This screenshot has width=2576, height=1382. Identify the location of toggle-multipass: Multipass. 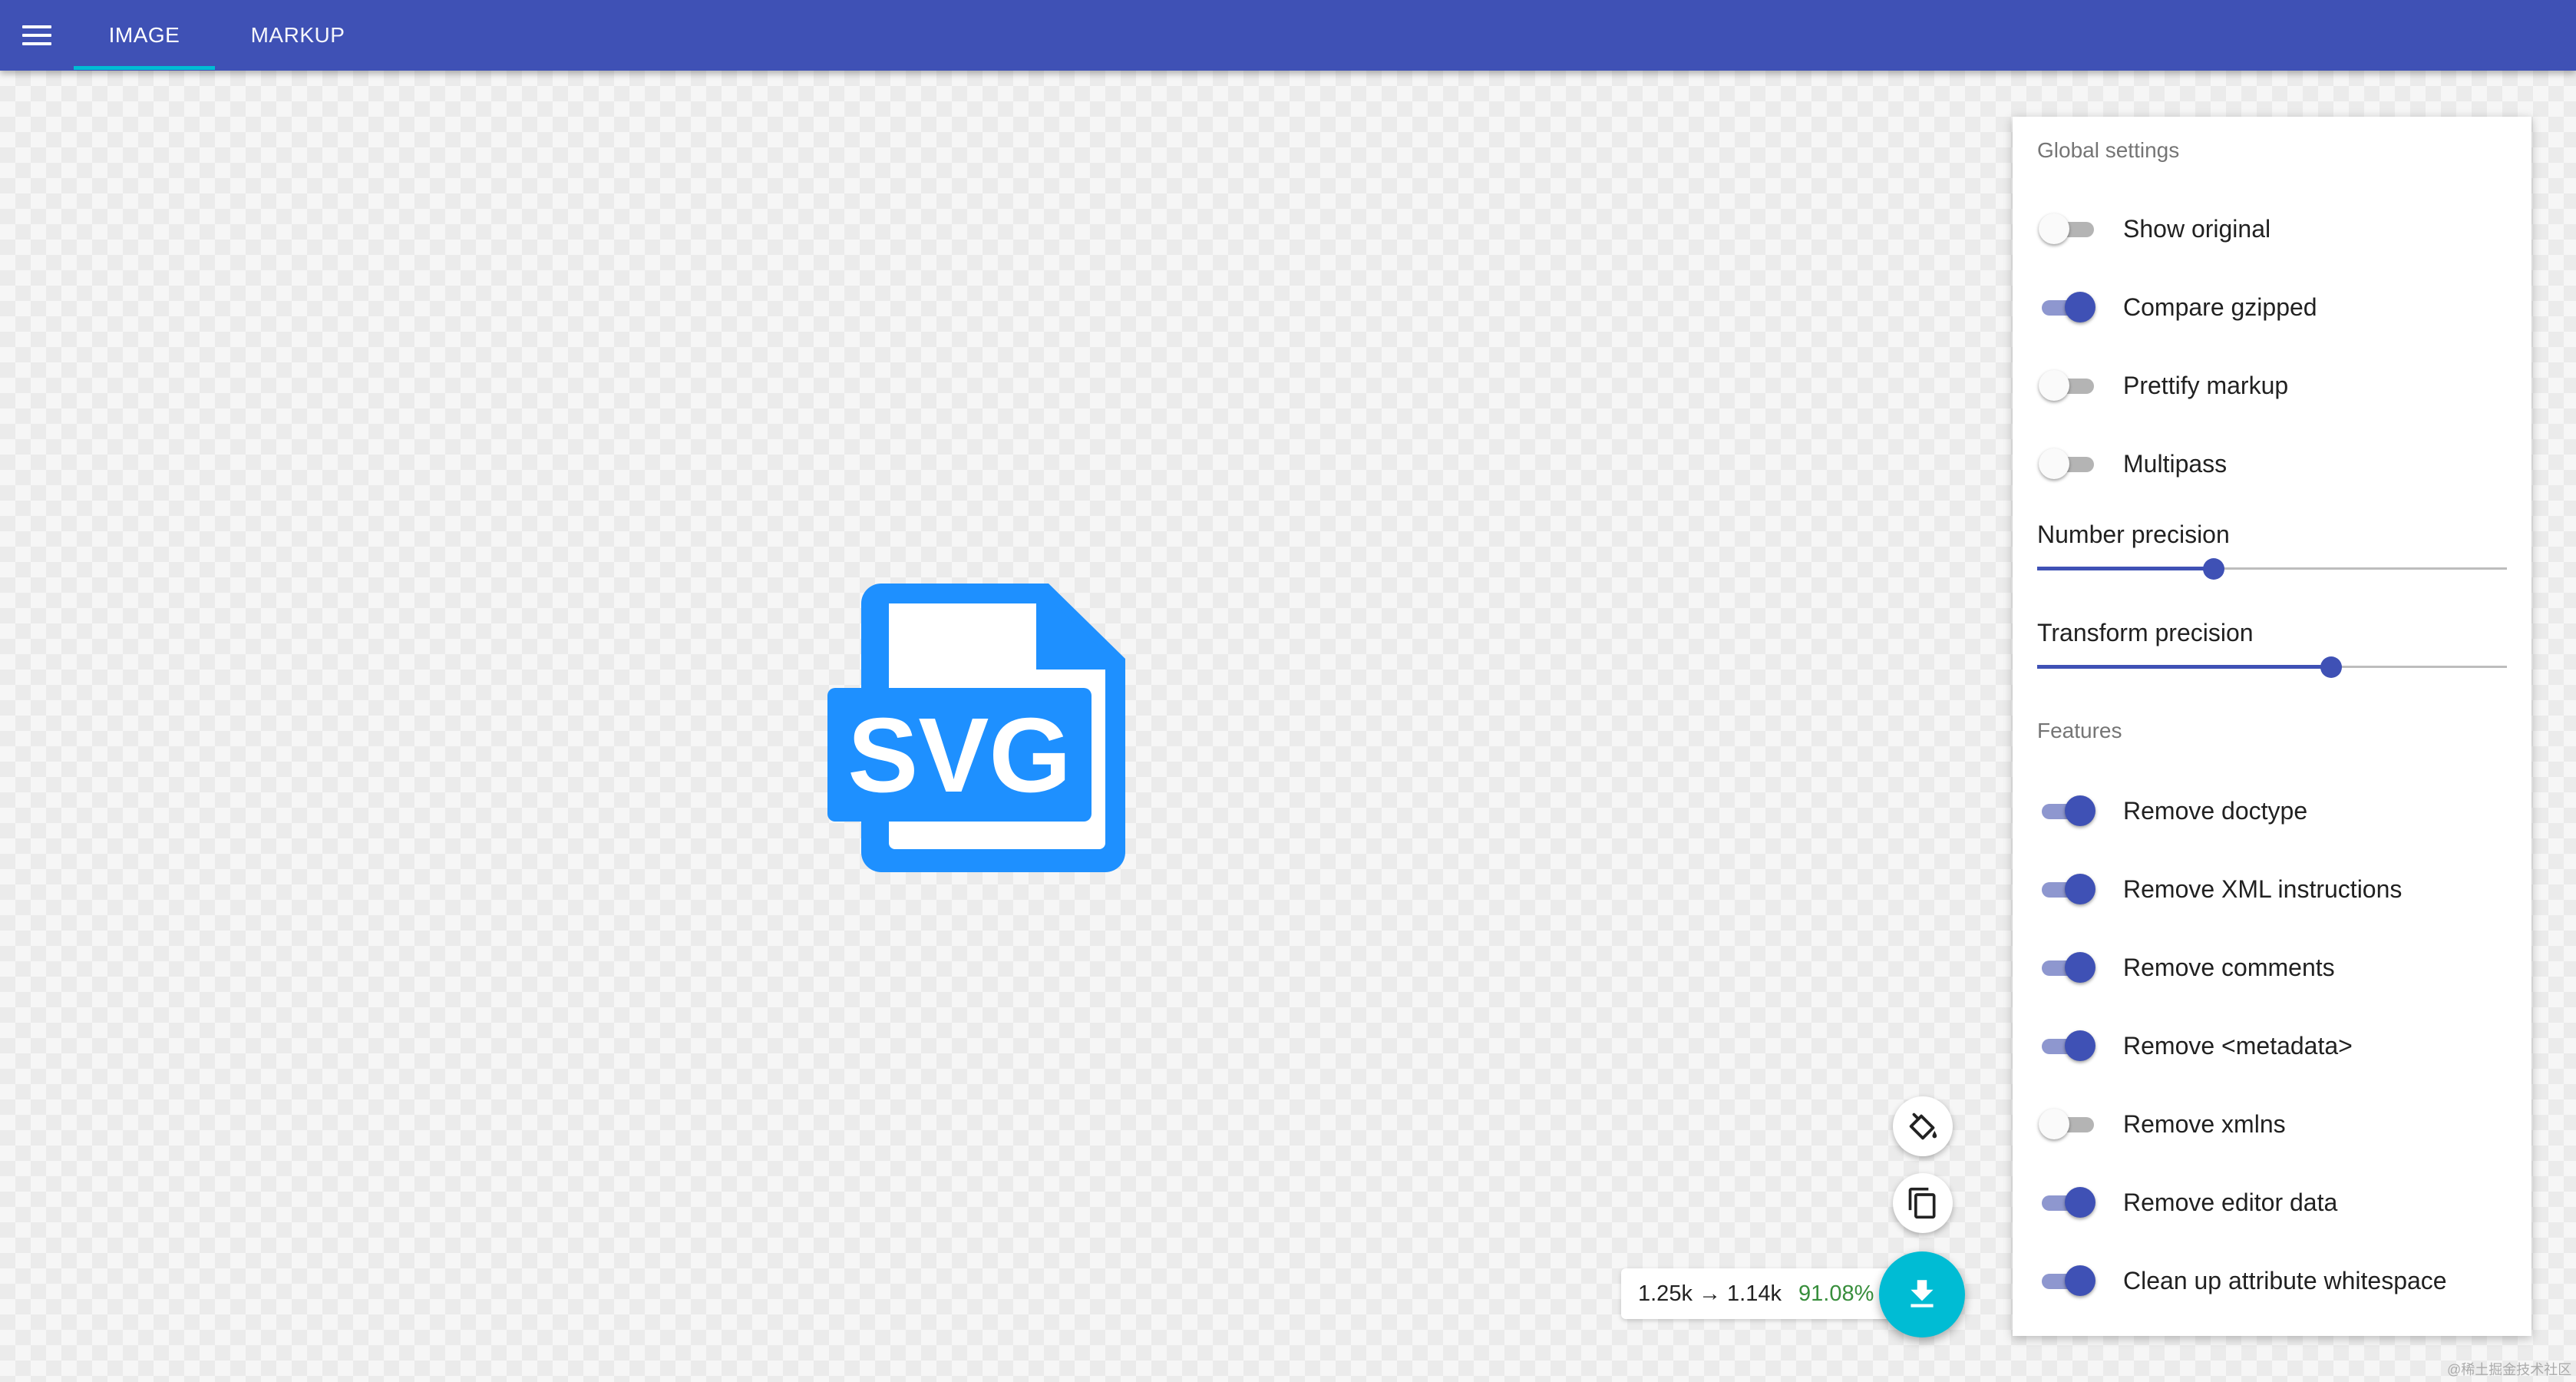
(2275, 464).